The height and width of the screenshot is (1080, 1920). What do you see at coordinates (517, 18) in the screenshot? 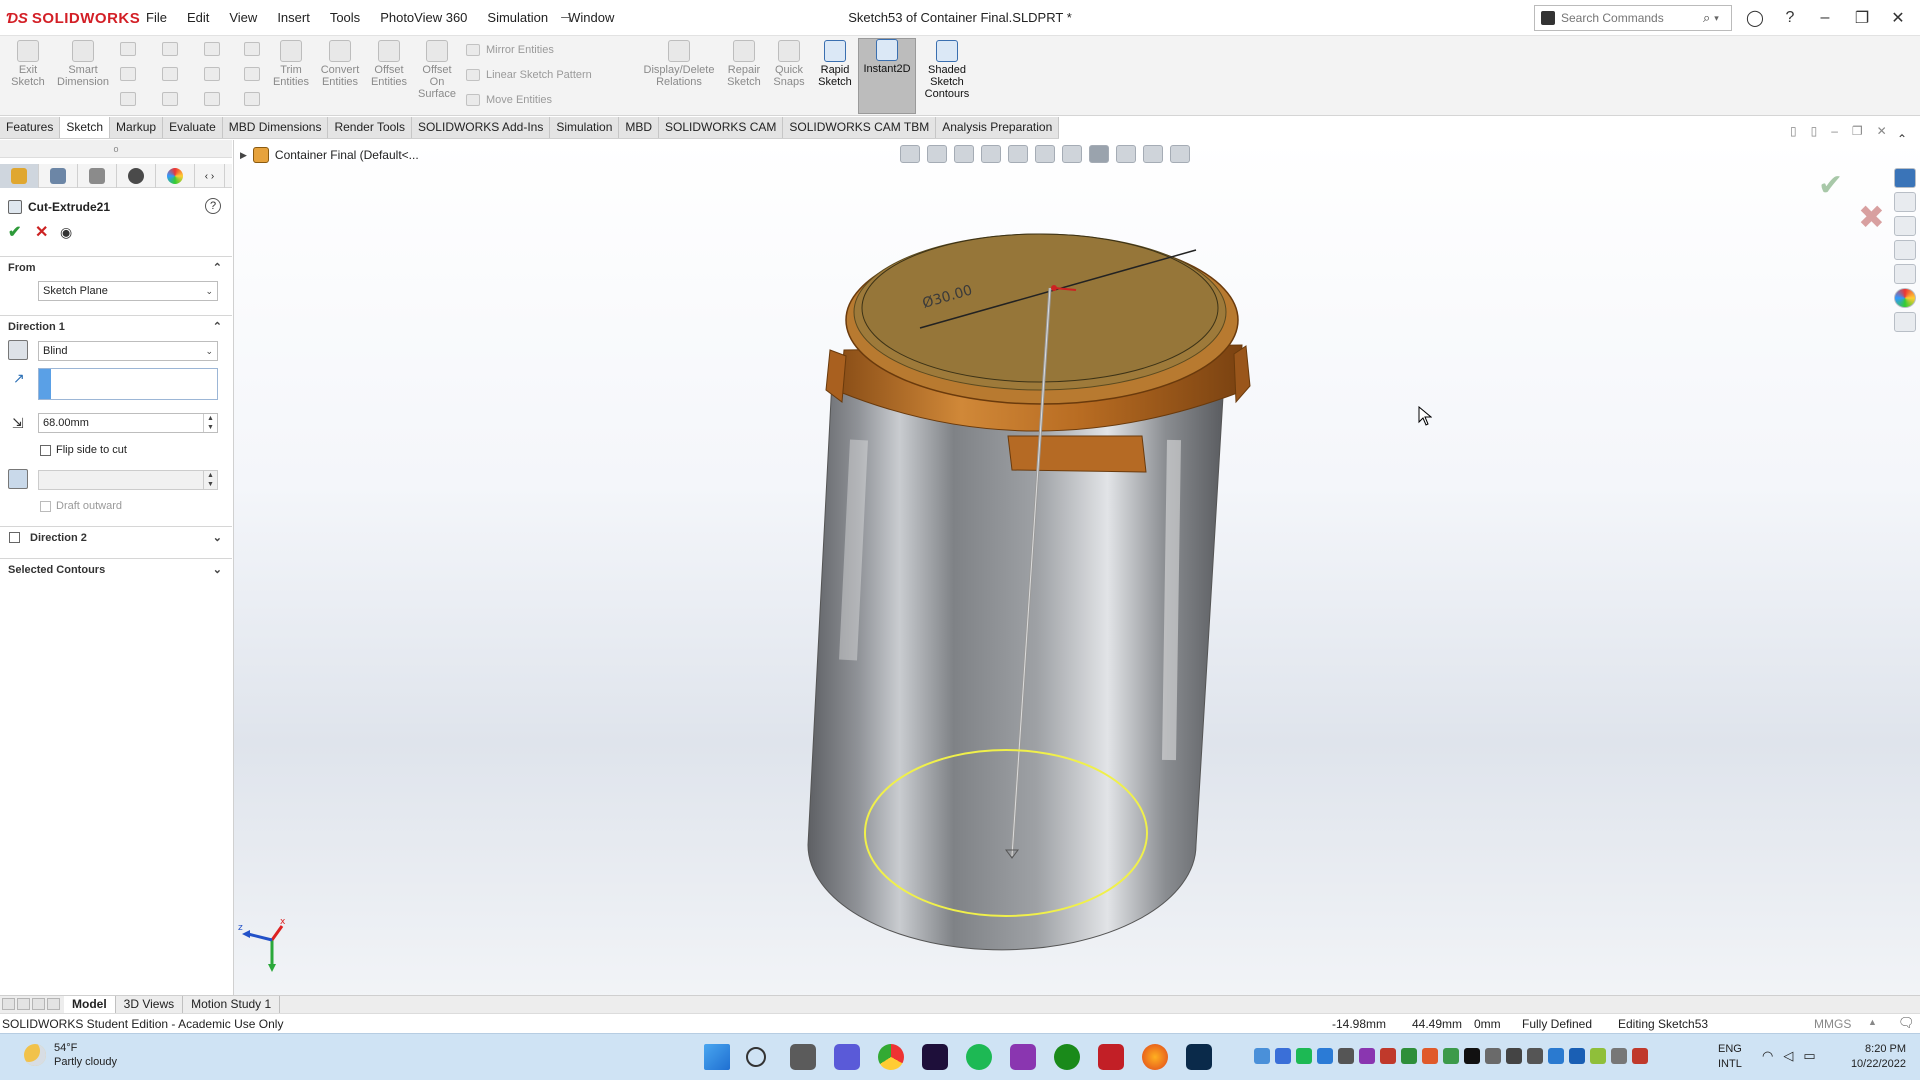
I see `menu-simulation: Simulation` at bounding box center [517, 18].